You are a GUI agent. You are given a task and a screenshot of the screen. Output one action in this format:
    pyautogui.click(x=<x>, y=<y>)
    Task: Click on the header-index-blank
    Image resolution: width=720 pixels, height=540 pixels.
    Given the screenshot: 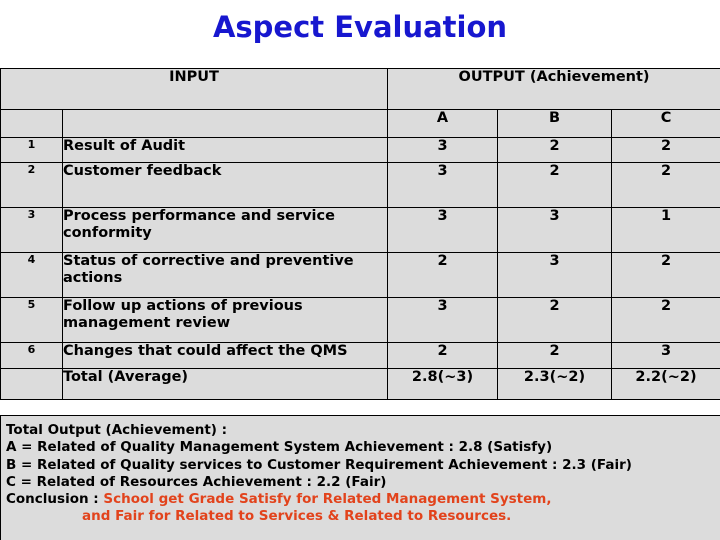 What is the action you would take?
    pyautogui.click(x=31, y=123)
    